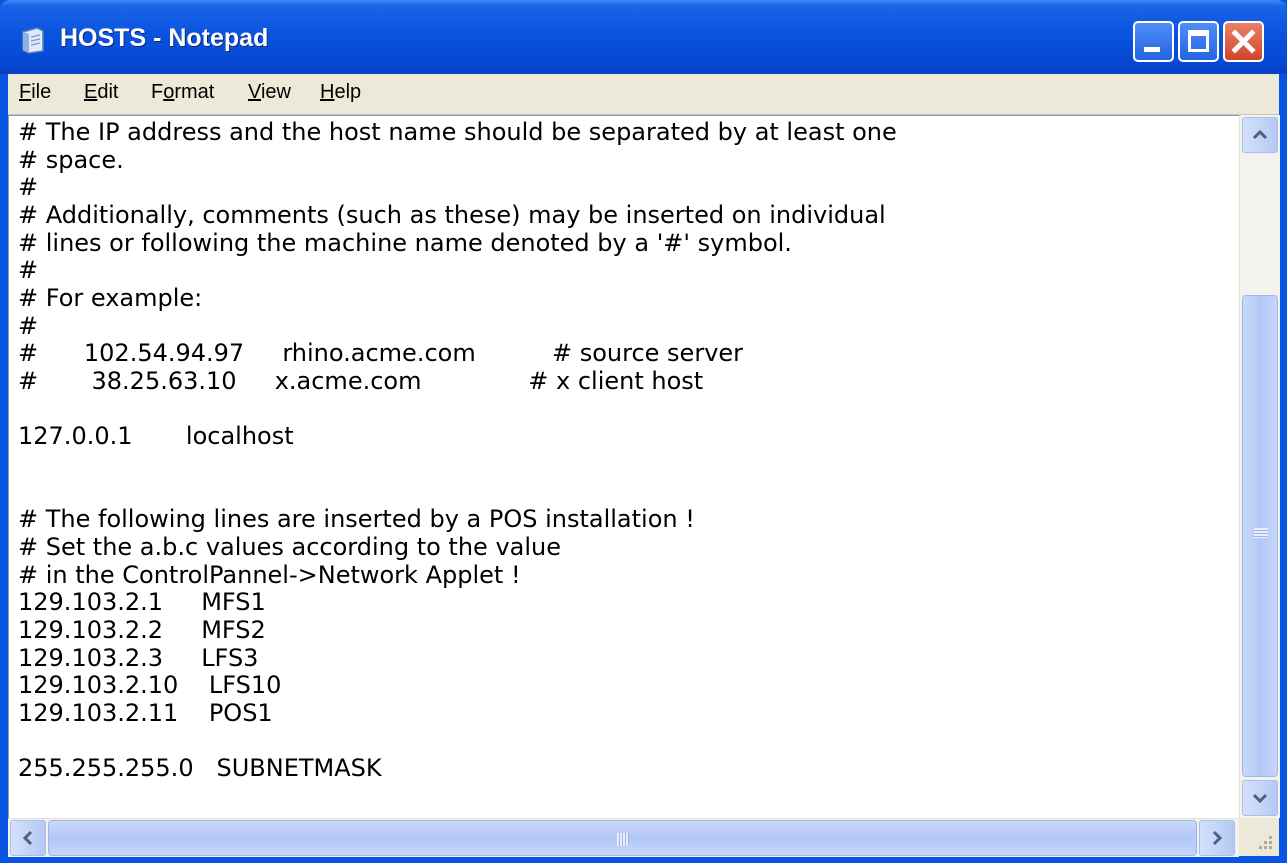 The width and height of the screenshot is (1287, 863). I want to click on text-line: 129.103.2.1 MFS1, so click(142, 602).